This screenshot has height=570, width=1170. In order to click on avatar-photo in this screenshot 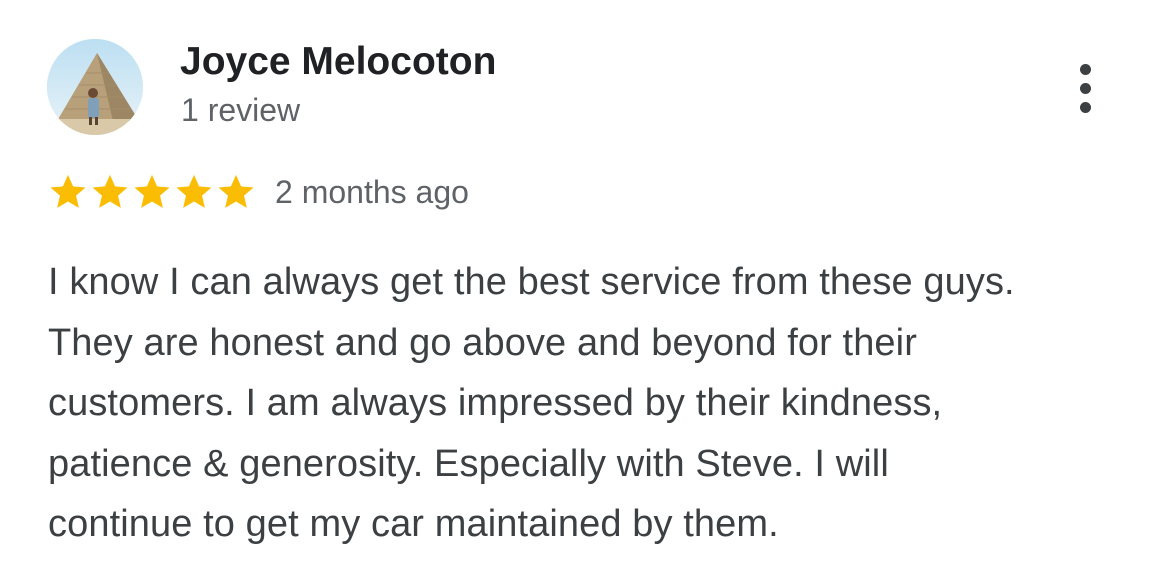, I will do `click(95, 87)`.